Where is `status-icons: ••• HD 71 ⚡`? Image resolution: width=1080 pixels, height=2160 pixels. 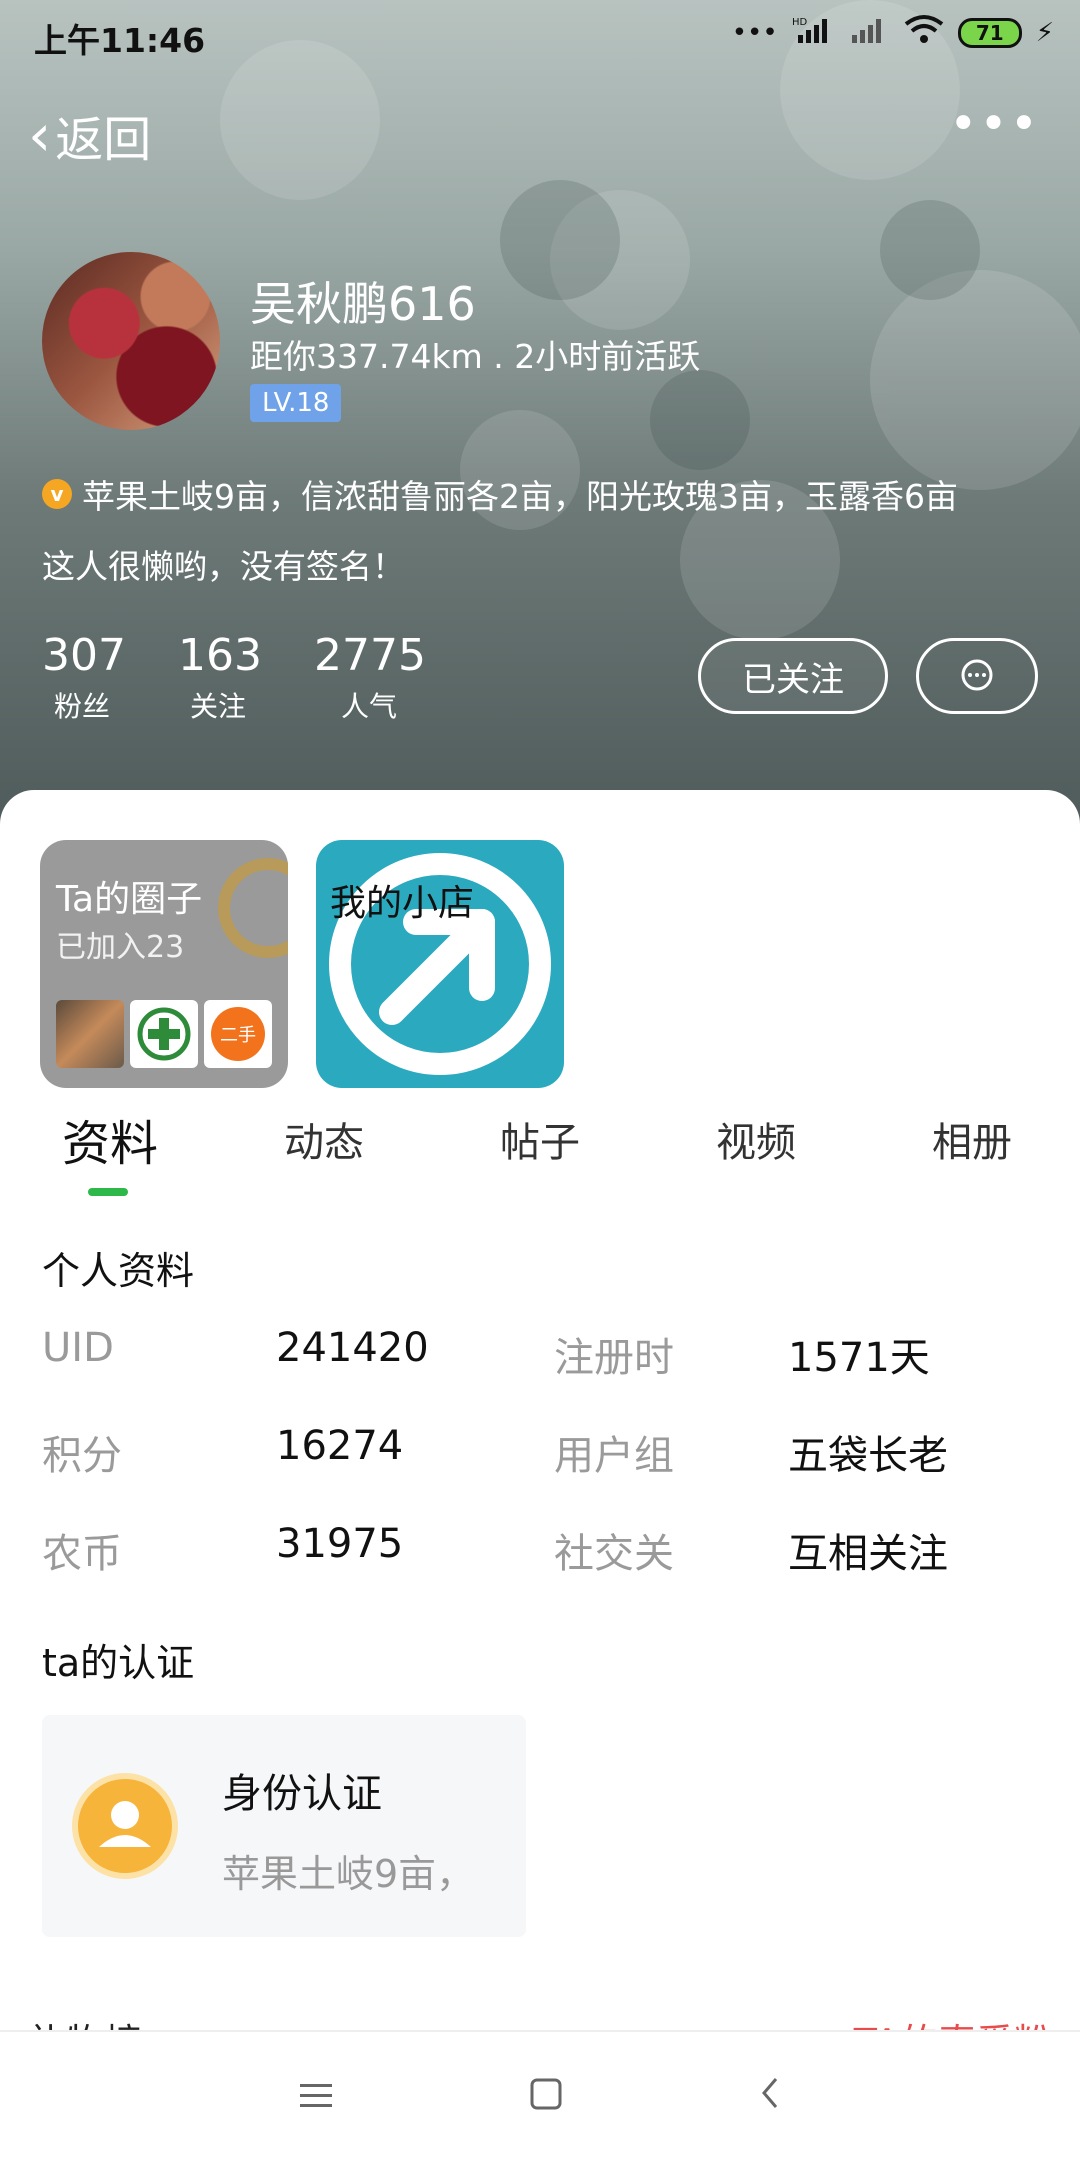
status-icons: ••• HD 71 ⚡ is located at coordinates (893, 32).